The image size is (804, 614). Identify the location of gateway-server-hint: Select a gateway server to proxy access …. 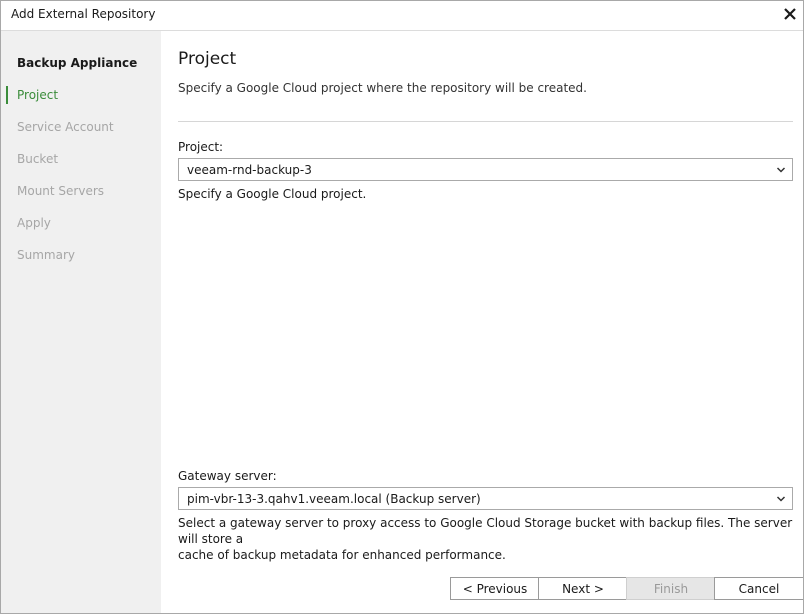
(490, 539).